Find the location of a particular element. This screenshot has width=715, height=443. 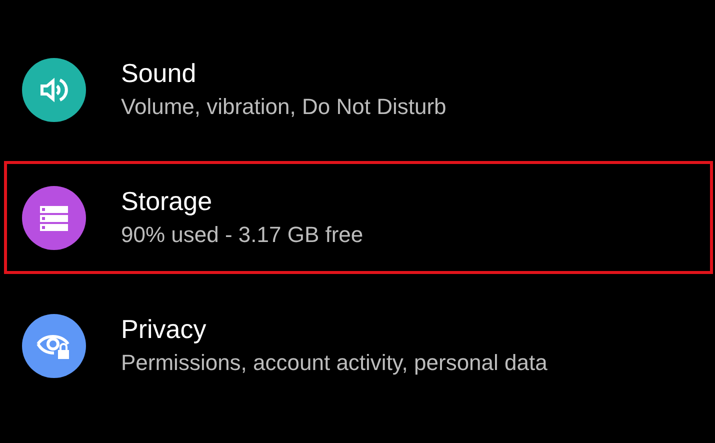

storage-icon is located at coordinates (54, 218).